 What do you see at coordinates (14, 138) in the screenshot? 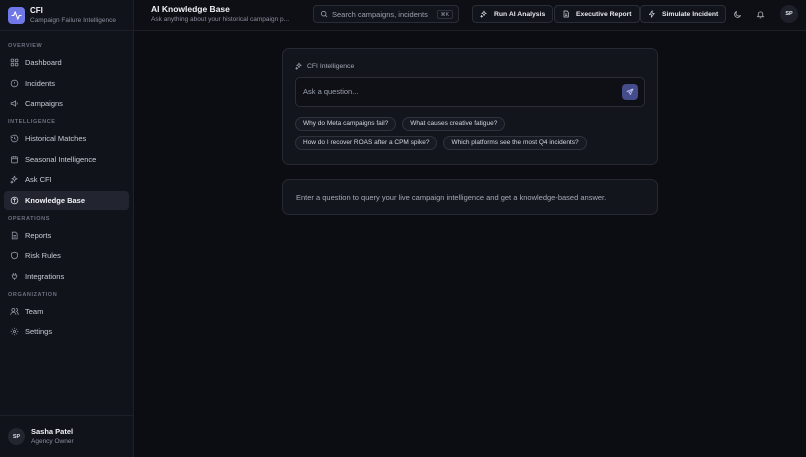
I see `history-icon` at bounding box center [14, 138].